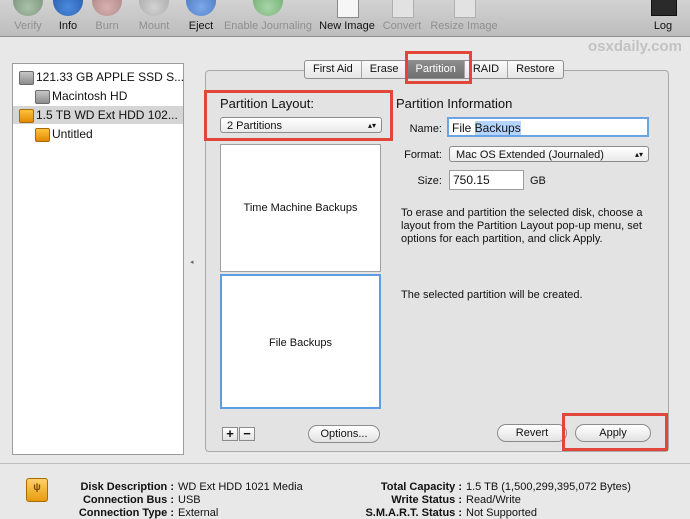 This screenshot has height=519, width=690. I want to click on verify-button: Verify, so click(28, 18).